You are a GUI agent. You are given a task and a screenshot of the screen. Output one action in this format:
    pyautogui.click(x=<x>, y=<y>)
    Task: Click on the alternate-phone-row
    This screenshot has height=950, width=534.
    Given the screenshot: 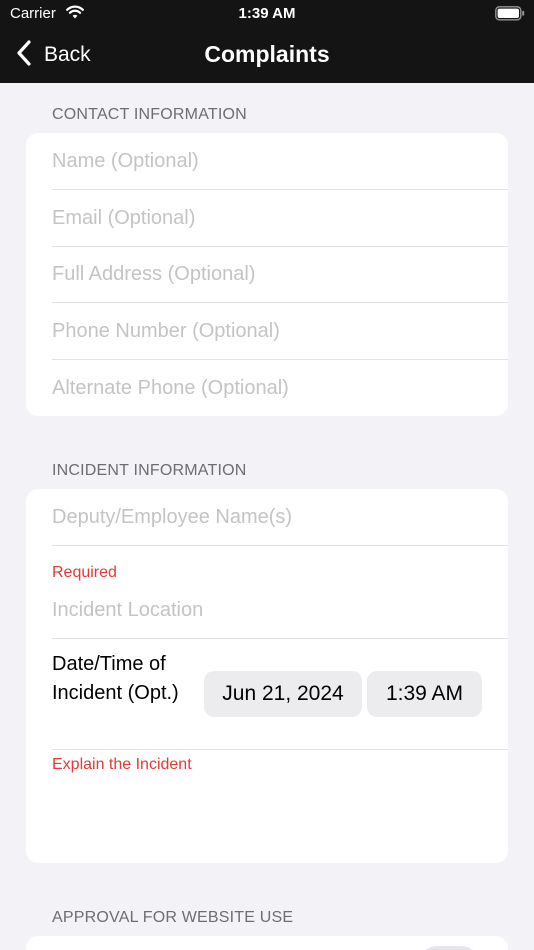 What is the action you would take?
    pyautogui.click(x=267, y=388)
    